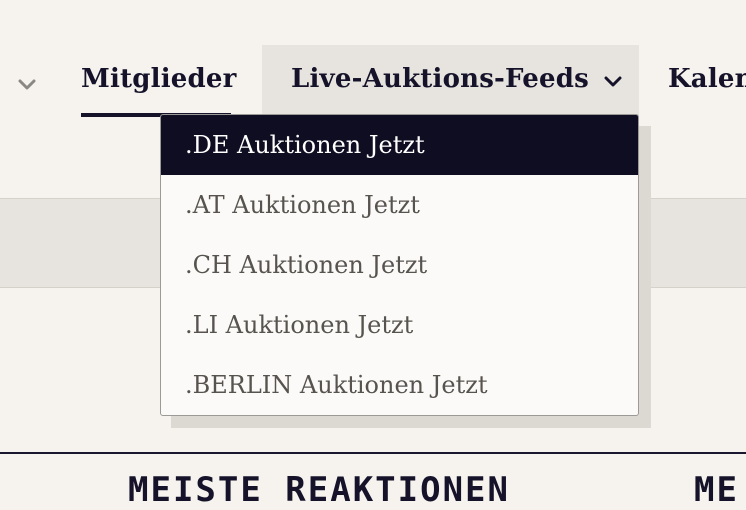 The height and width of the screenshot is (510, 746). What do you see at coordinates (159, 84) in the screenshot?
I see `nav-item-mitglieder: Mitglieder` at bounding box center [159, 84].